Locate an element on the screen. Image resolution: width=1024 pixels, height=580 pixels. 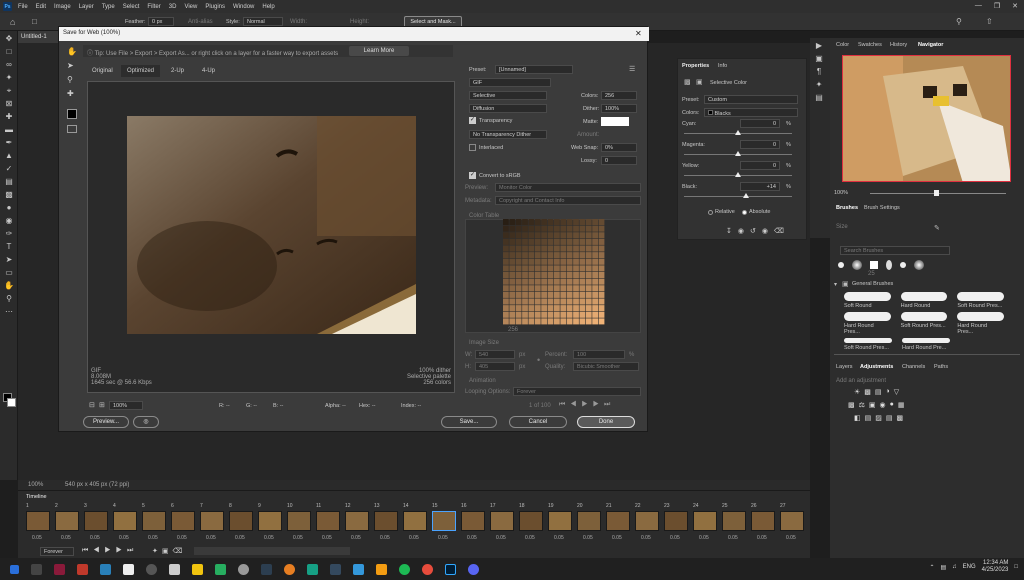
dodge-icon: ◉ is located at coordinates (9, 221).